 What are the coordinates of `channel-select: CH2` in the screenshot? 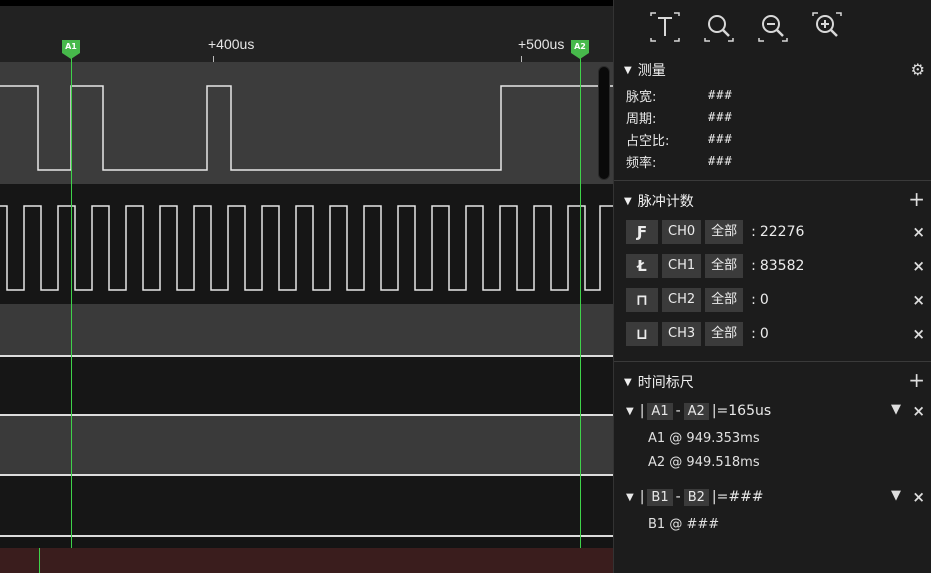 It's located at (682, 300).